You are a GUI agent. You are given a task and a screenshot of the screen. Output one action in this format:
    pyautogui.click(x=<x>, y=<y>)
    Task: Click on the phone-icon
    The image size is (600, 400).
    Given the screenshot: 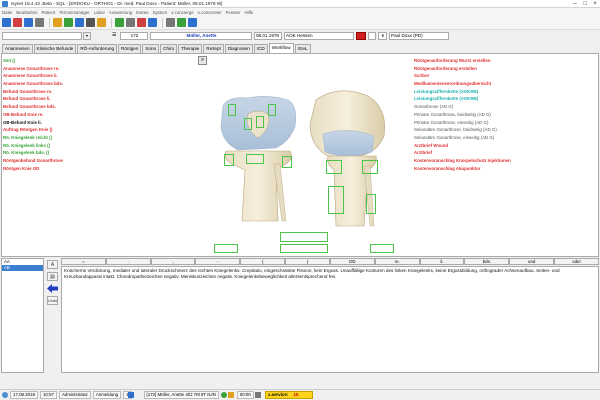 What is the action you would take?
    pyautogui.click(x=181, y=22)
    